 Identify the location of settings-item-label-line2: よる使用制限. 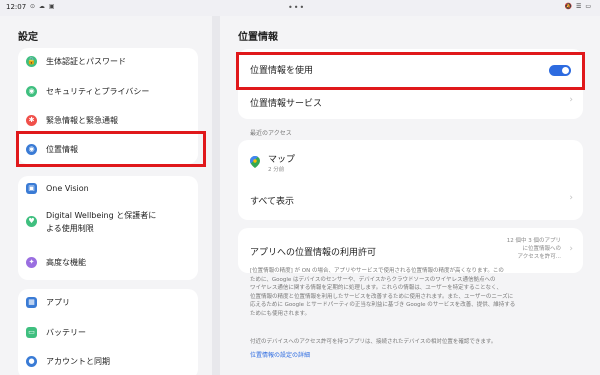
(70, 228).